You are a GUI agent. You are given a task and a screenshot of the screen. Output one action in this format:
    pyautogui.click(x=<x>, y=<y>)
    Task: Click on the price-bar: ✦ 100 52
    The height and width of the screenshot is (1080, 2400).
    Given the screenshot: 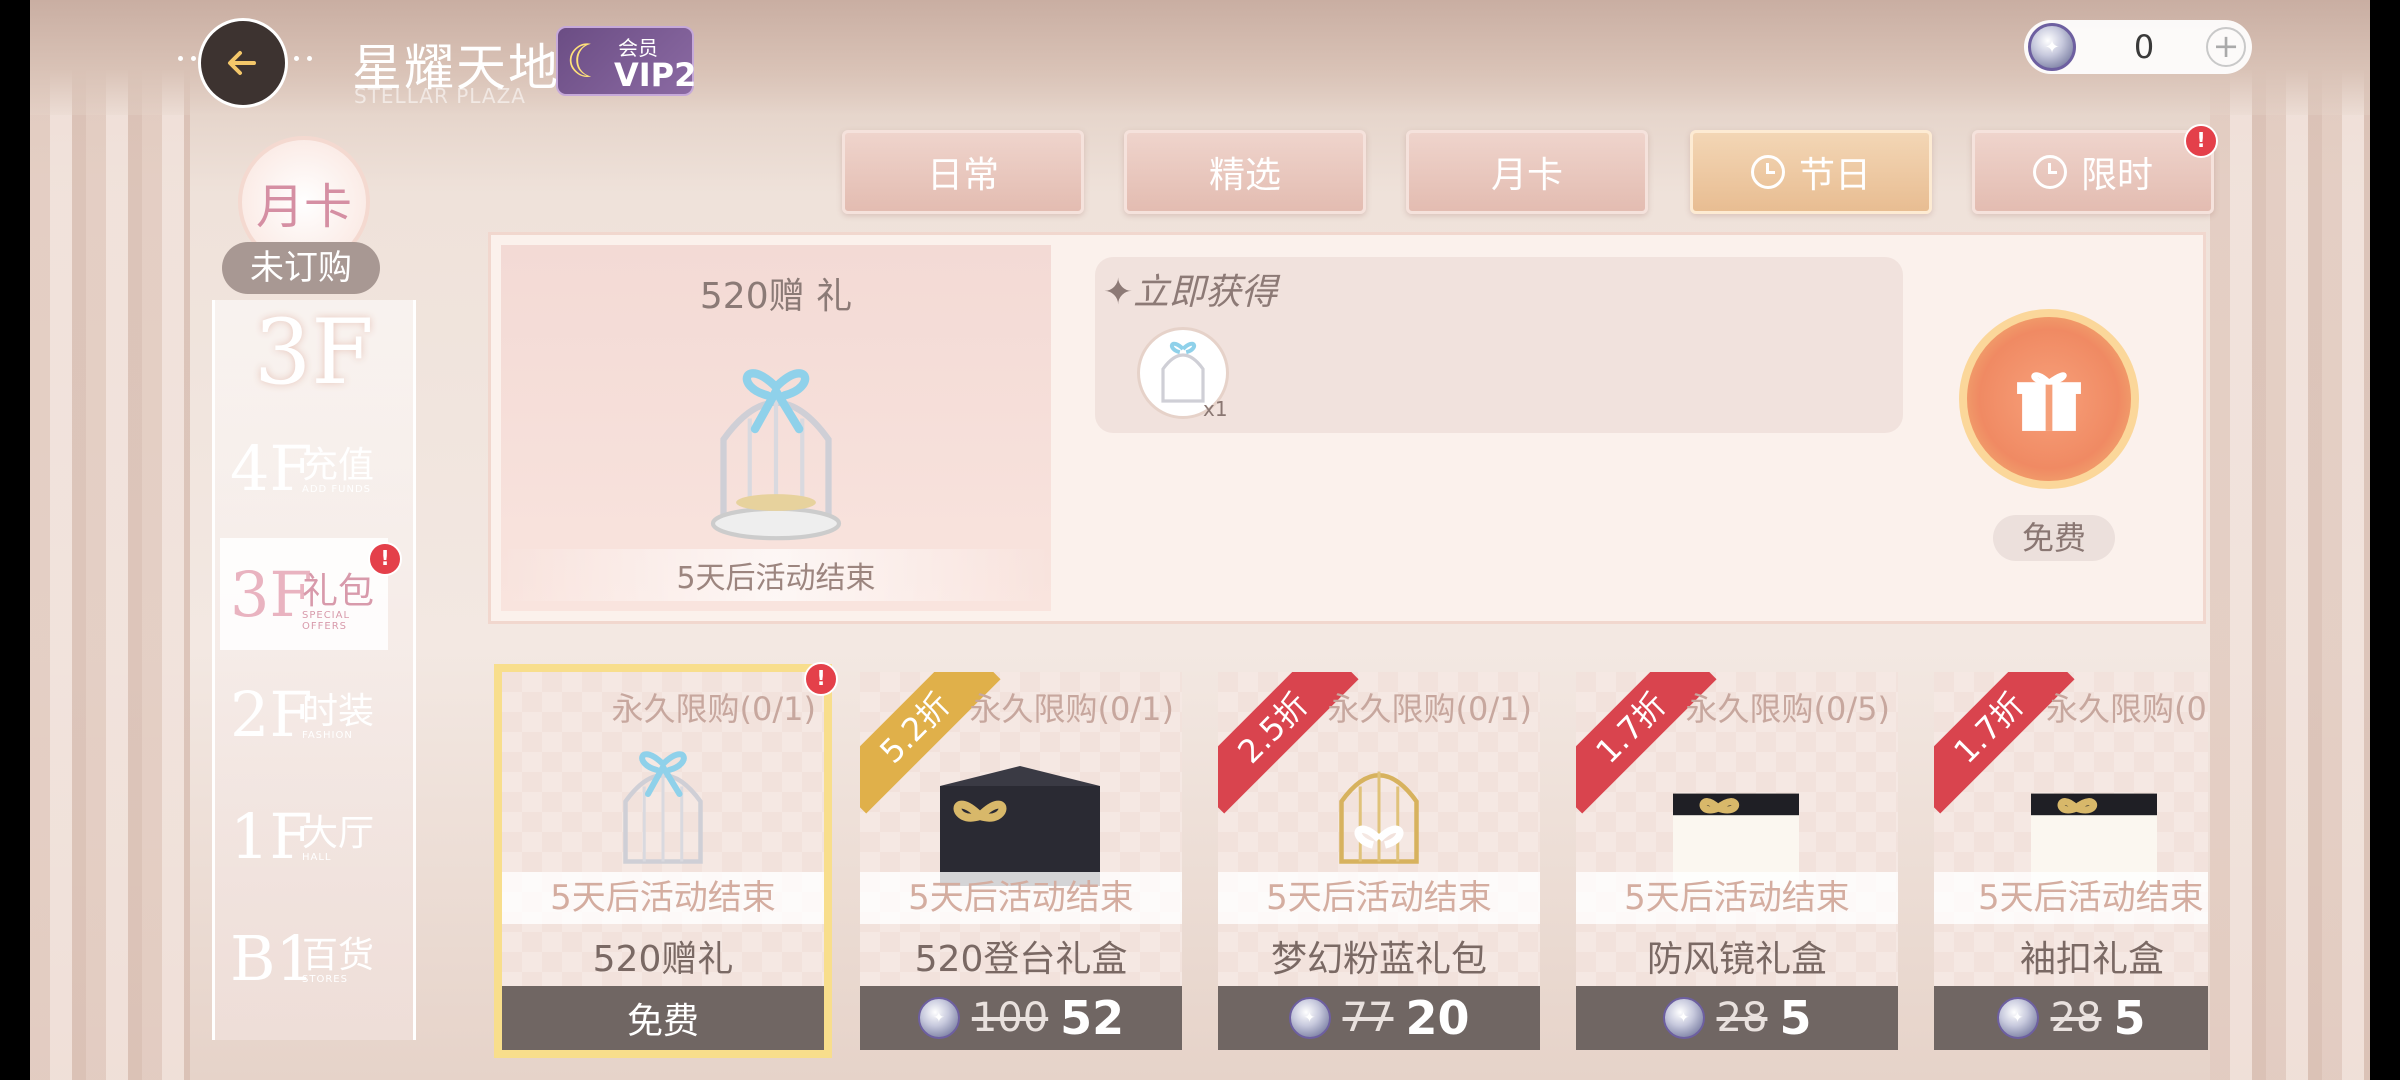 What is the action you would take?
    pyautogui.click(x=1021, y=1018)
    